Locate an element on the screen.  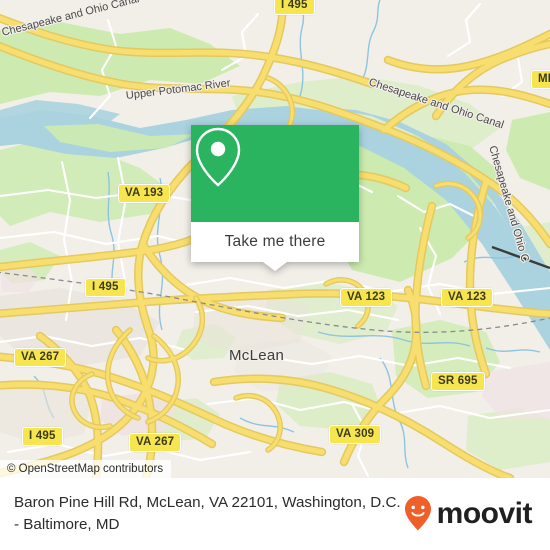
popup-action-bar: Take me there is located at coordinates (275, 242).